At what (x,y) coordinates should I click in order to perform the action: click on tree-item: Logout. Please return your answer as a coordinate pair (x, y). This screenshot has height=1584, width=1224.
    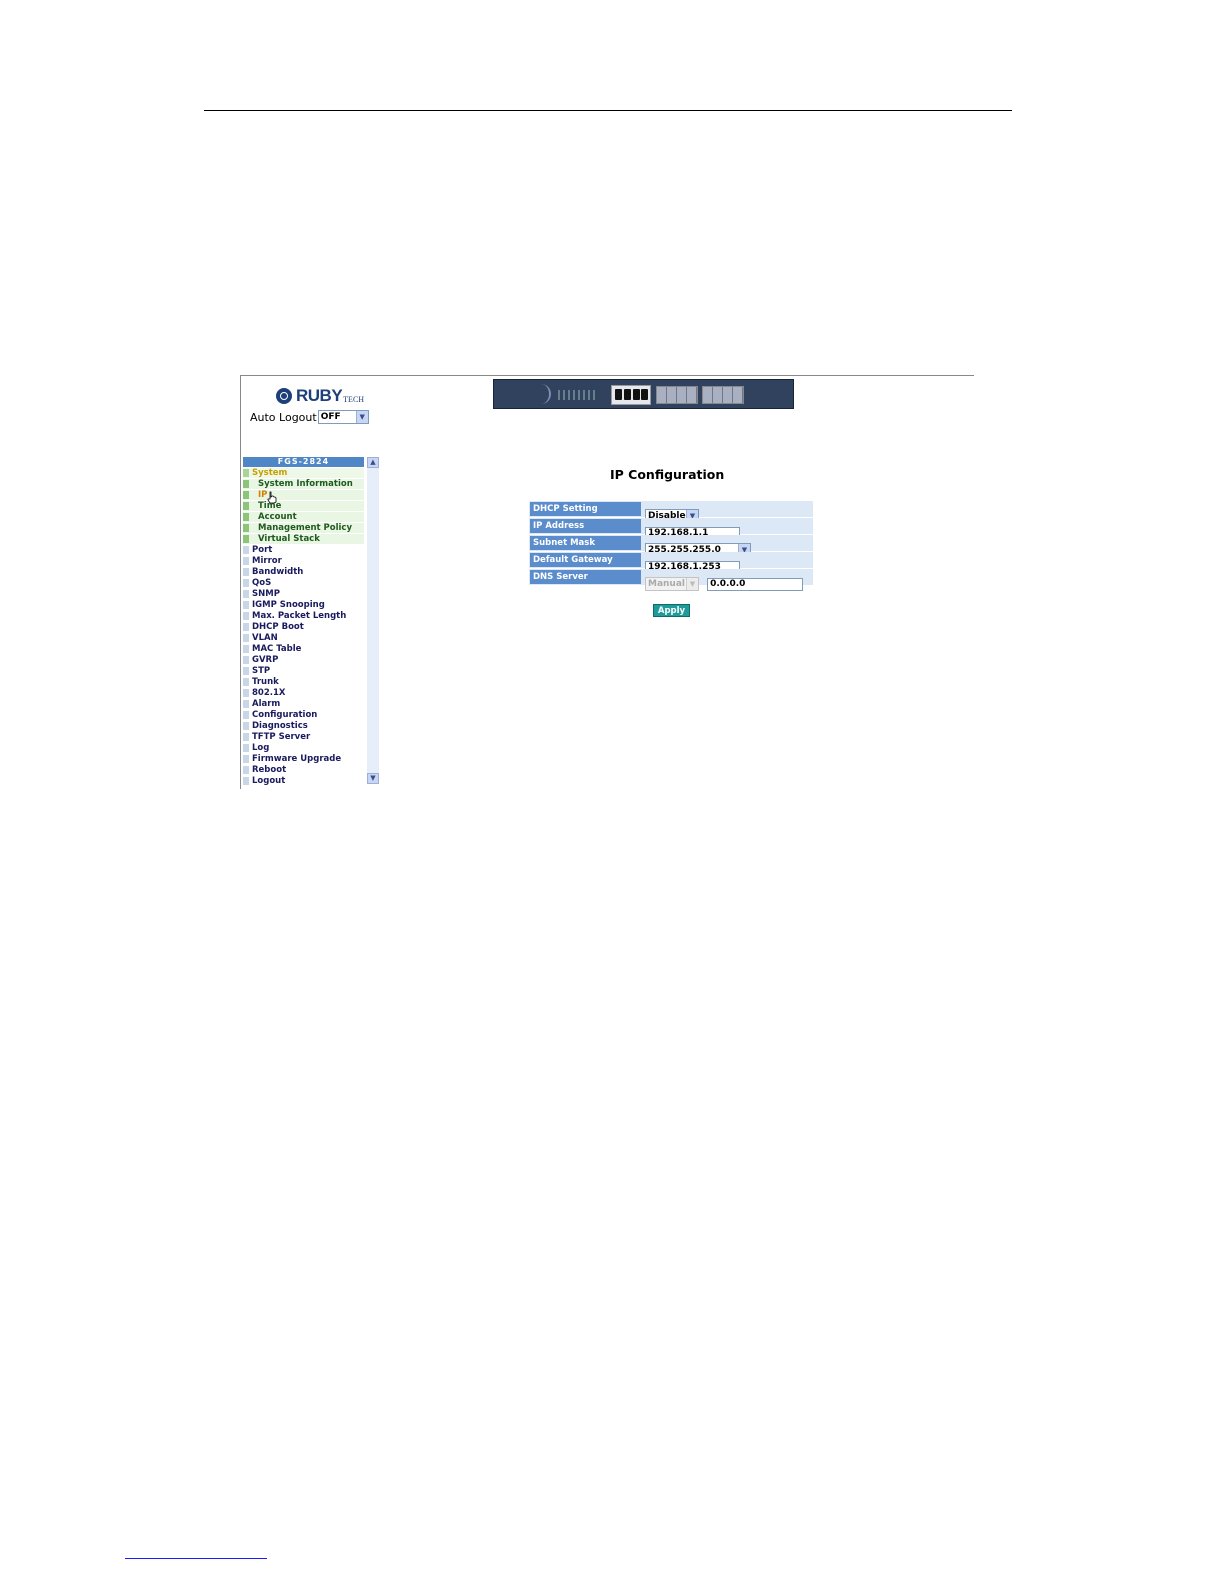
    Looking at the image, I should click on (303, 781).